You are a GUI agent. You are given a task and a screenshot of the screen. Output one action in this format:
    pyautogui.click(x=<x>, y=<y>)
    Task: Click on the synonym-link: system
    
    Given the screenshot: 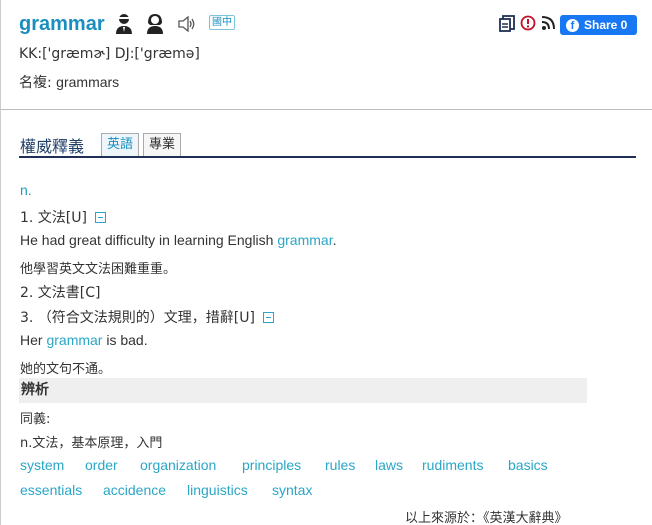 What is the action you would take?
    pyautogui.click(x=42, y=465)
    